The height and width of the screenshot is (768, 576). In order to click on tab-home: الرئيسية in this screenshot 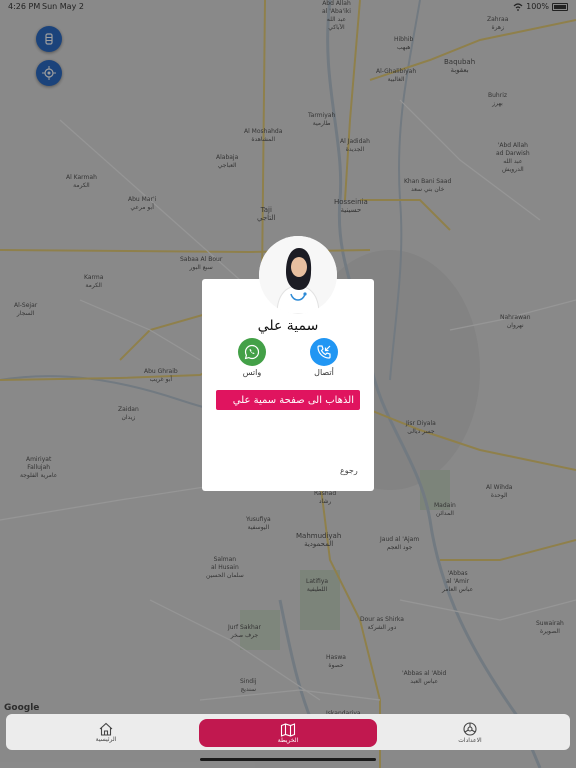, I will do `click(106, 732)`.